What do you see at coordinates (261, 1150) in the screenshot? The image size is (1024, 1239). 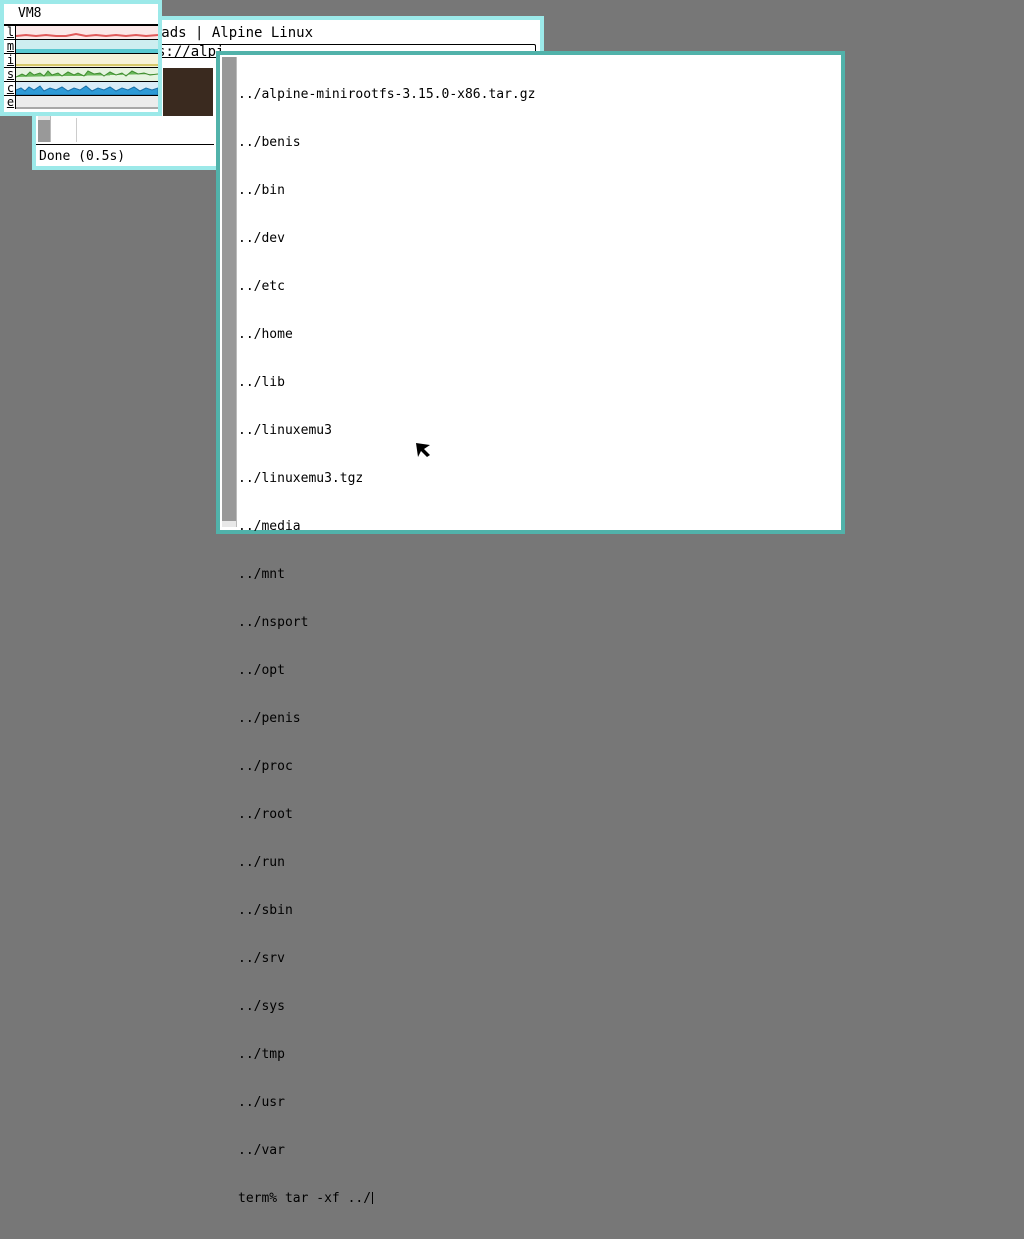 I see `output-line: ../var` at bounding box center [261, 1150].